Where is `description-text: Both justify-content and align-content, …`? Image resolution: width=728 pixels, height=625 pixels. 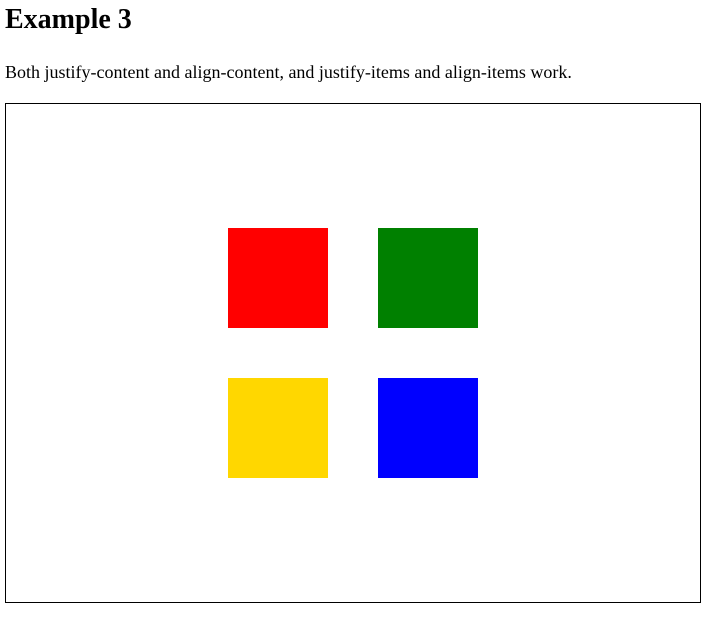
description-text: Both justify-content and align-content, … is located at coordinates (288, 72).